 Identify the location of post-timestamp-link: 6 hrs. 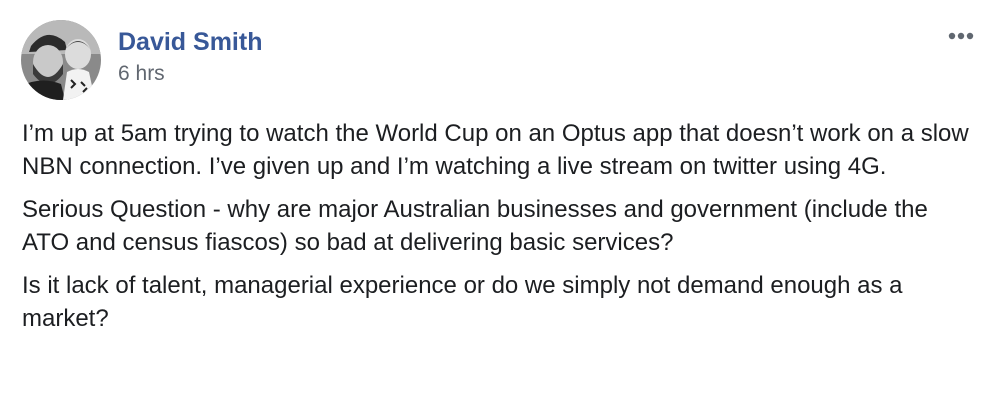
(190, 74).